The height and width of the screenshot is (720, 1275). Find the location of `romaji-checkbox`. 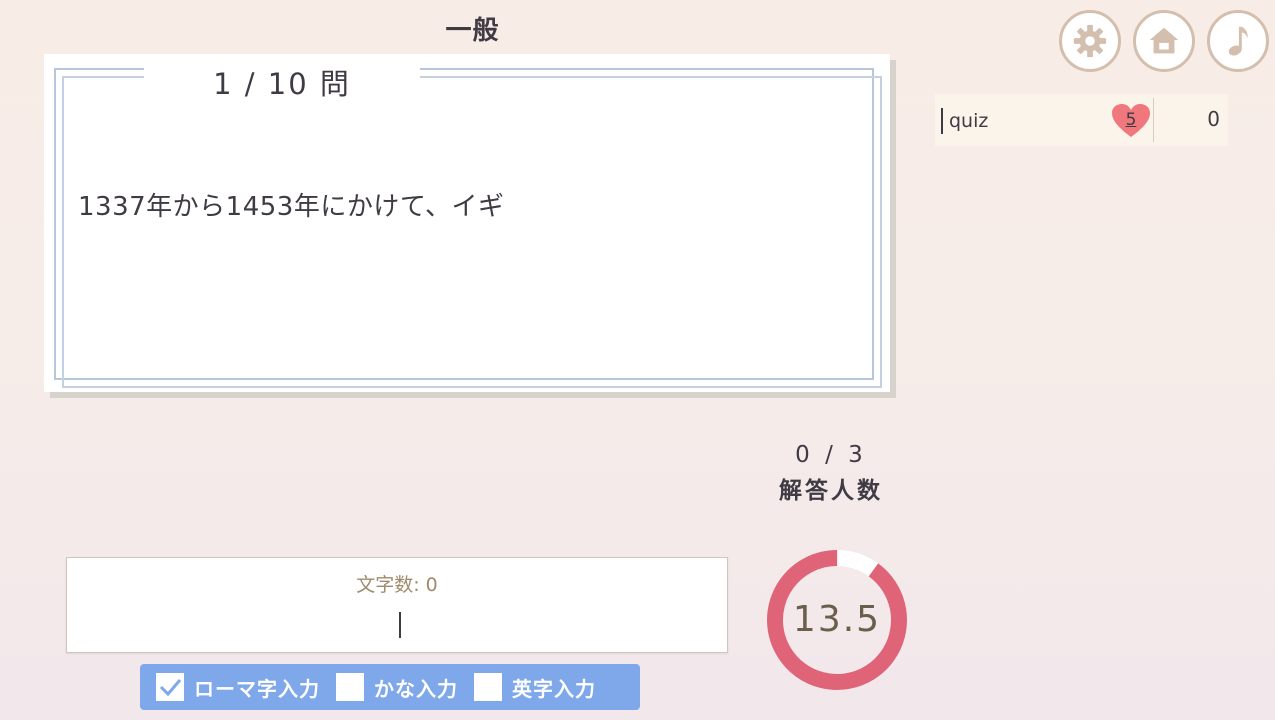

romaji-checkbox is located at coordinates (170, 687).